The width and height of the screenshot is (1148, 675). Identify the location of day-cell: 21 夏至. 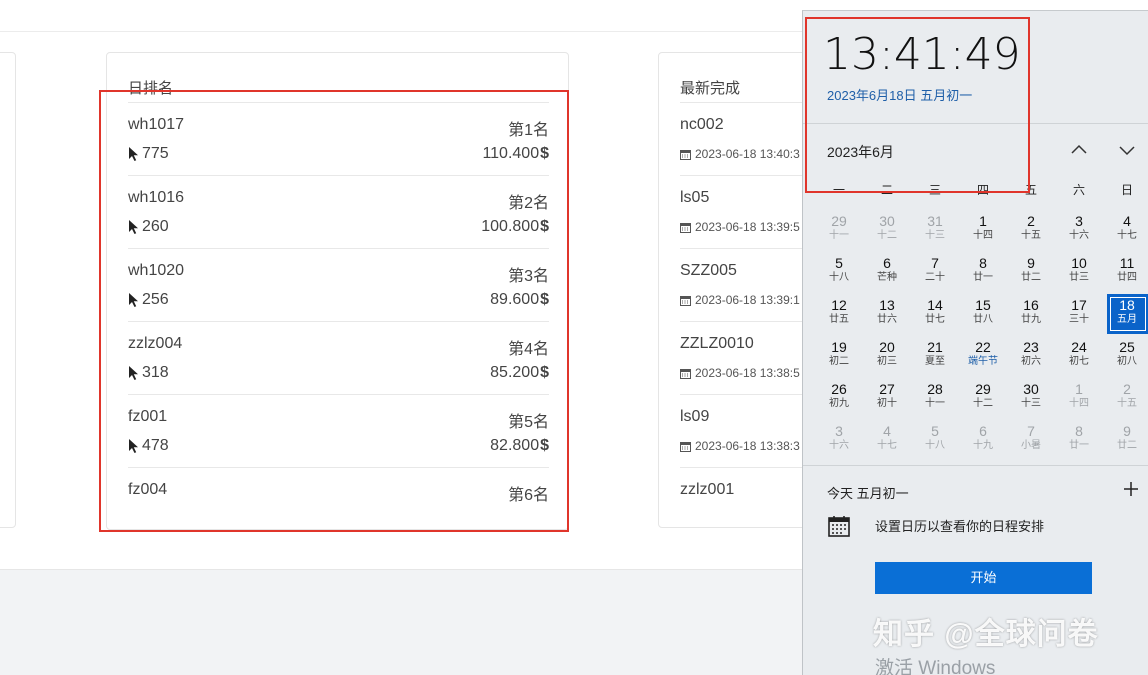
(935, 357).